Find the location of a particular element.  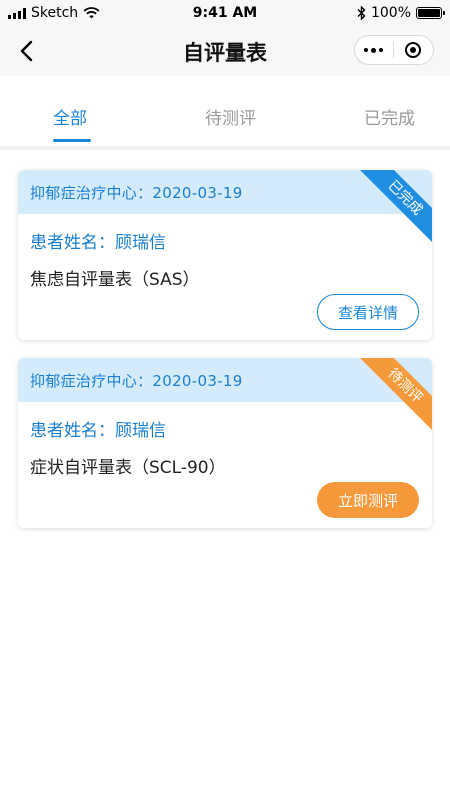

status-ribbon: 已完成 is located at coordinates (395, 207).